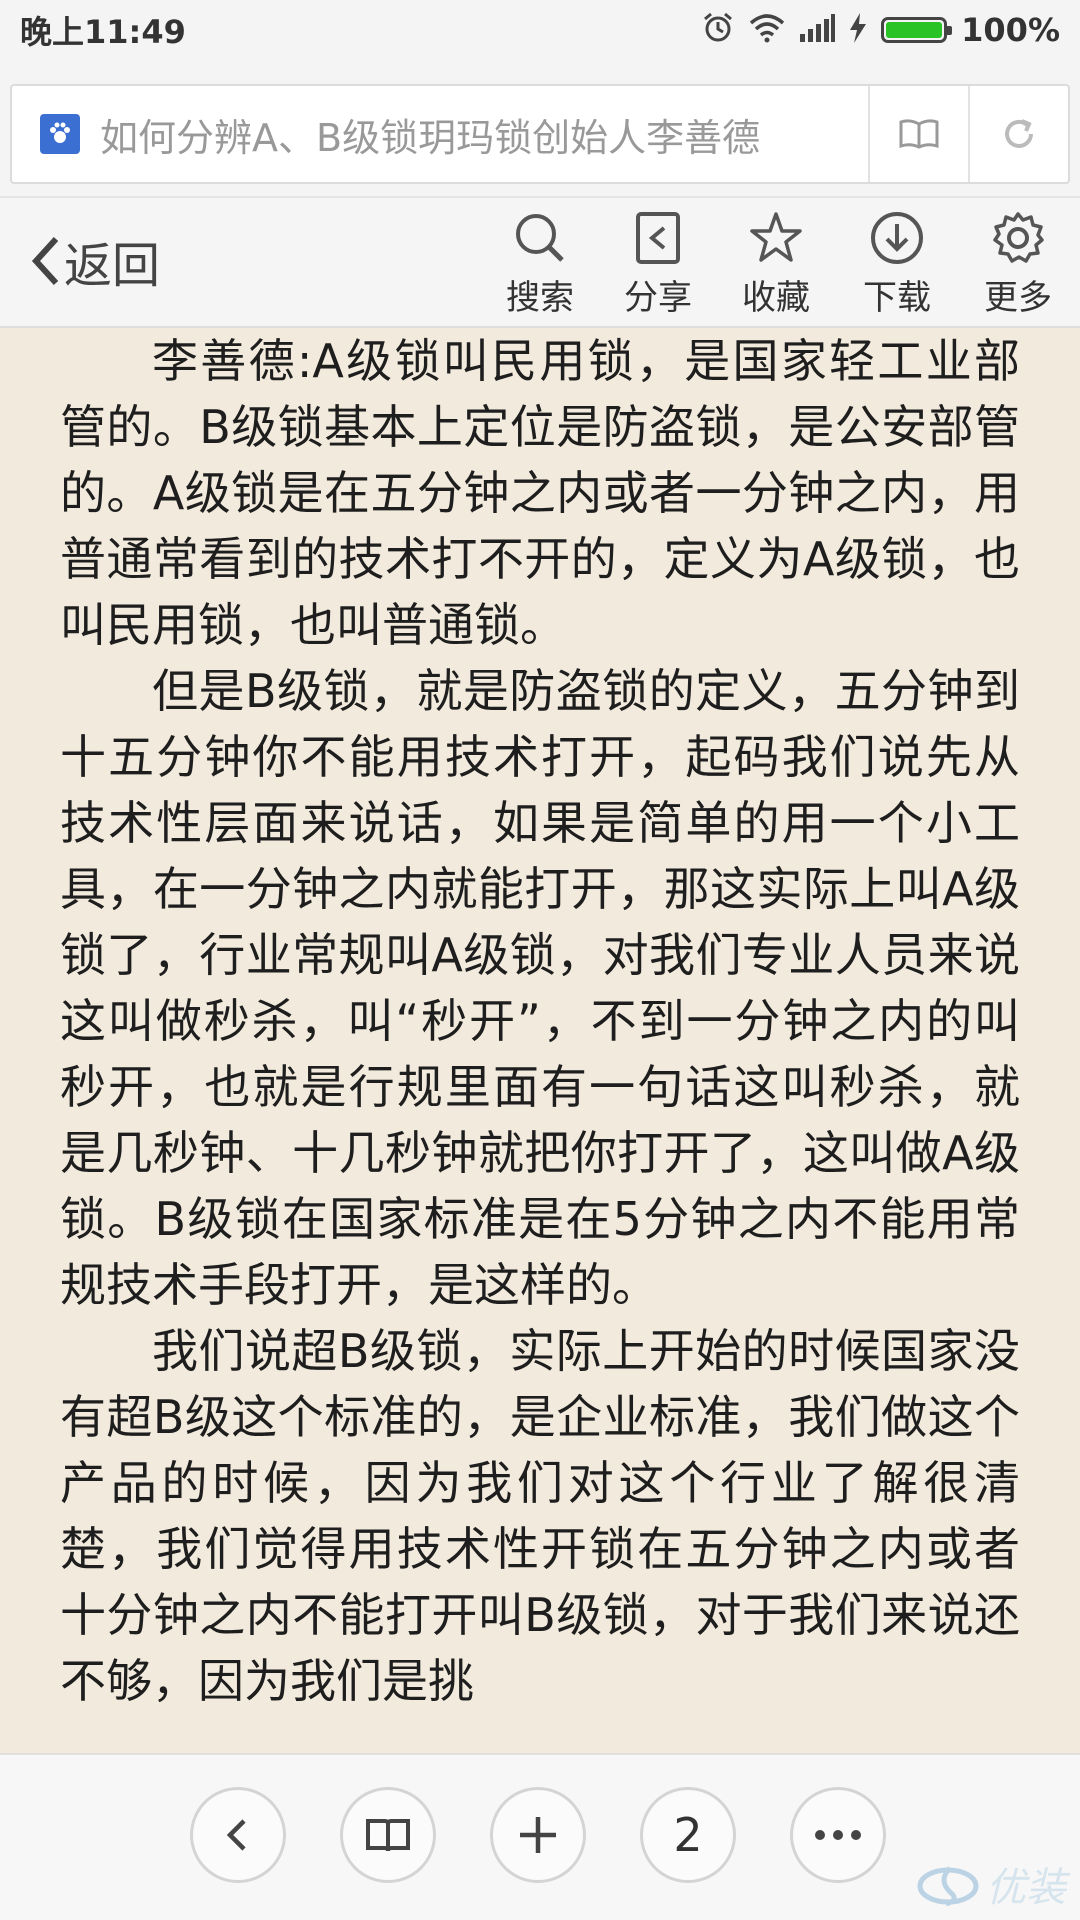  What do you see at coordinates (948, 1886) in the screenshot?
I see `watermark-logo-icon` at bounding box center [948, 1886].